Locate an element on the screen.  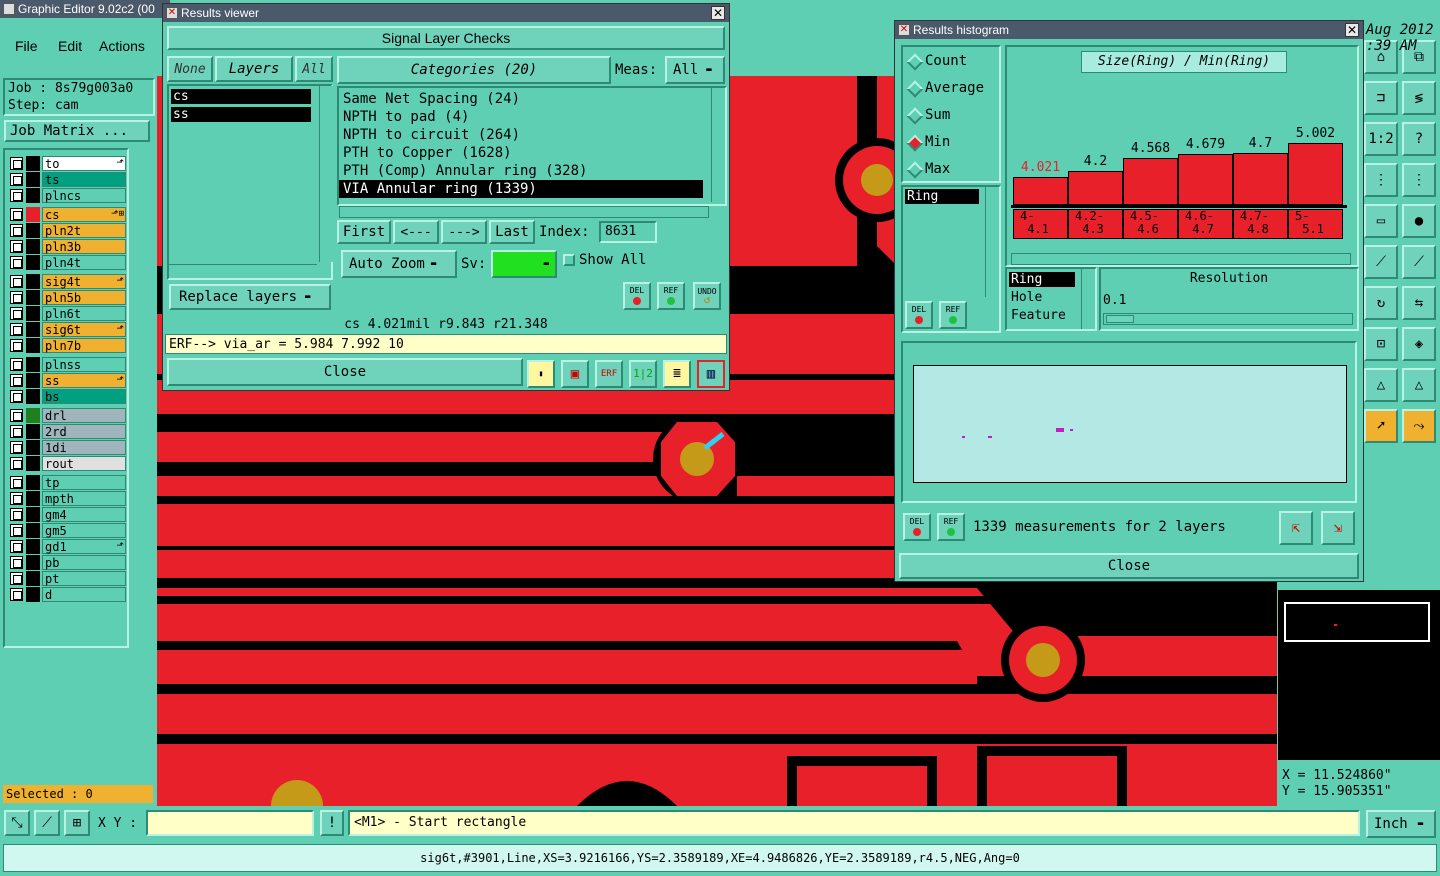
layer-name: tp is located at coordinates (84, 482).